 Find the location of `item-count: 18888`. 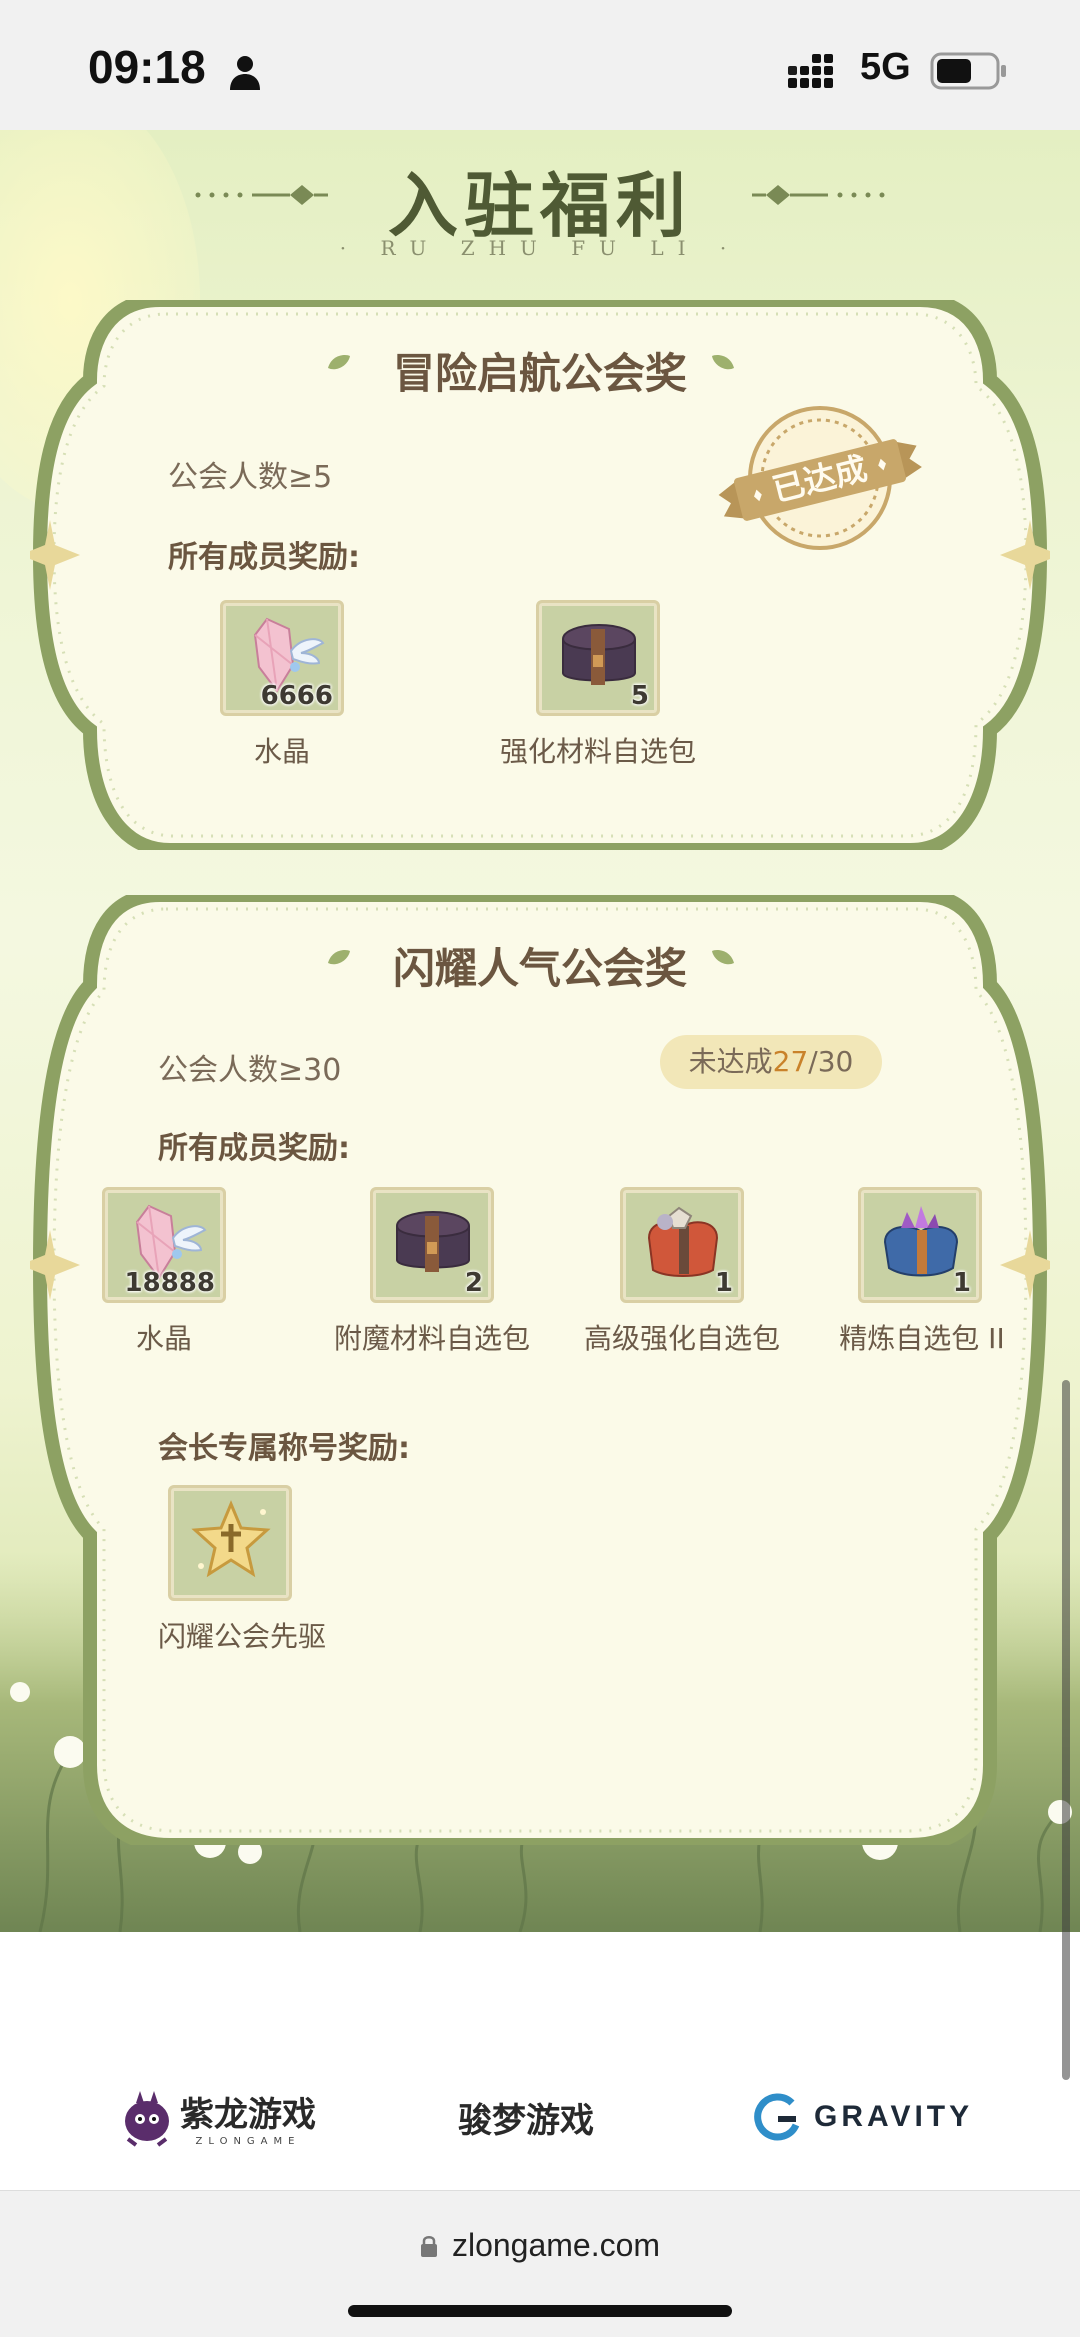

item-count: 18888 is located at coordinates (169, 1283).